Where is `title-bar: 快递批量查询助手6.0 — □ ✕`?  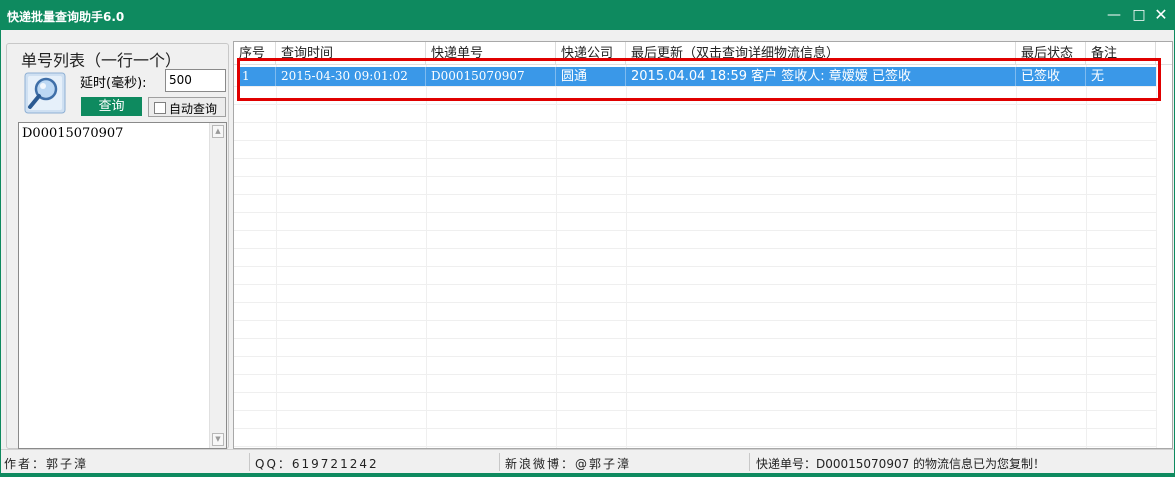 title-bar: 快递批量查询助手6.0 — □ ✕ is located at coordinates (587, 15).